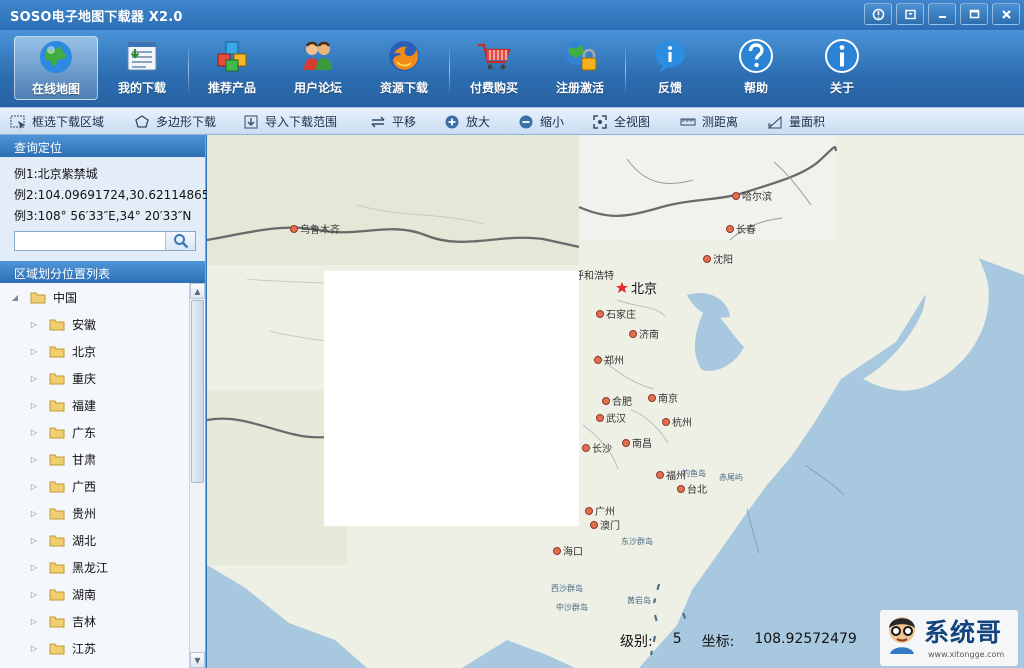 The image size is (1024, 668). What do you see at coordinates (94, 594) in the screenshot?
I see `tree-node-province: ▷ 湖南` at bounding box center [94, 594].